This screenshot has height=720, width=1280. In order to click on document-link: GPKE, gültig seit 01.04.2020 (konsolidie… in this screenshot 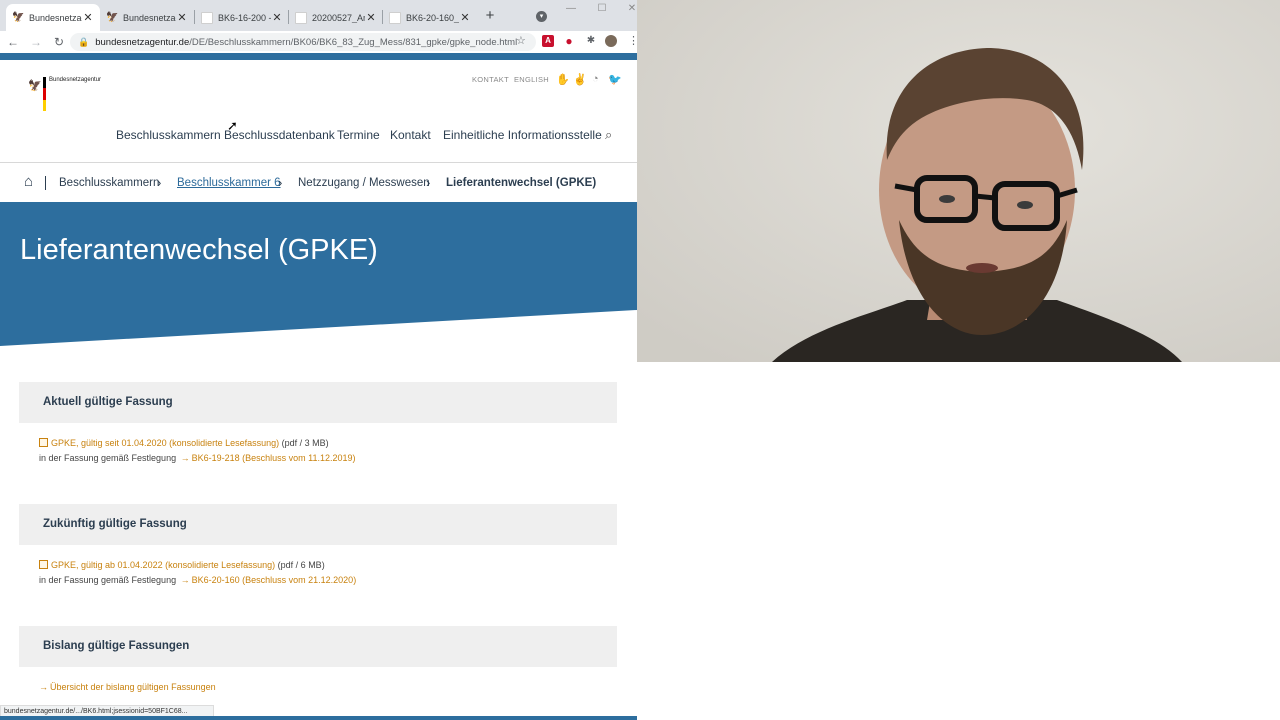, I will do `click(165, 443)`.